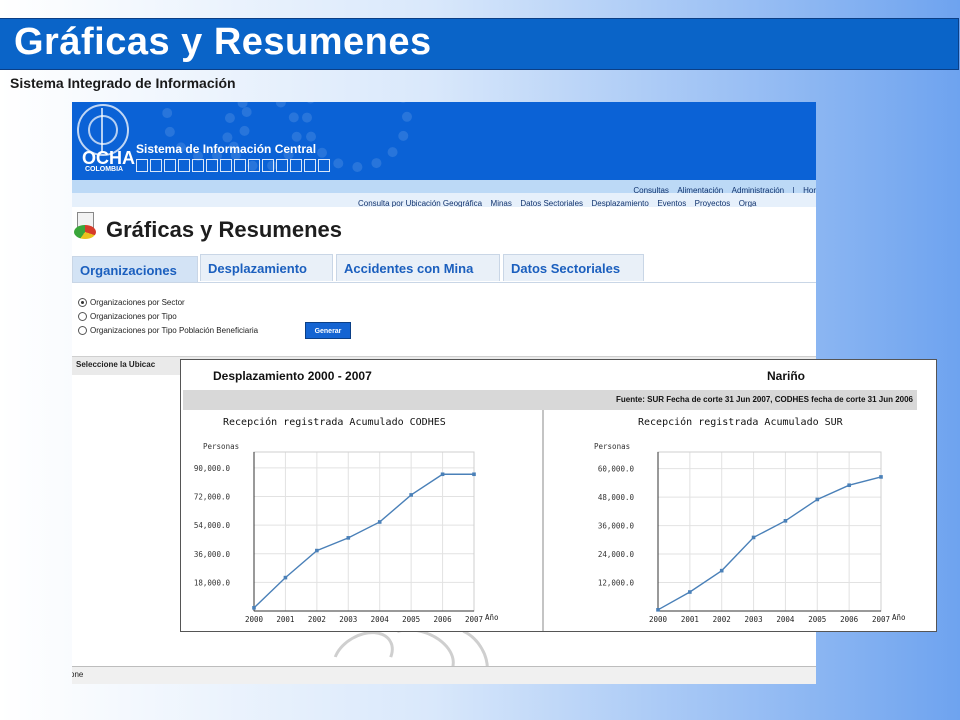 This screenshot has width=960, height=720. Describe the element at coordinates (212, 525) in the screenshot. I see `y-tick-label: 54,000.0` at that location.